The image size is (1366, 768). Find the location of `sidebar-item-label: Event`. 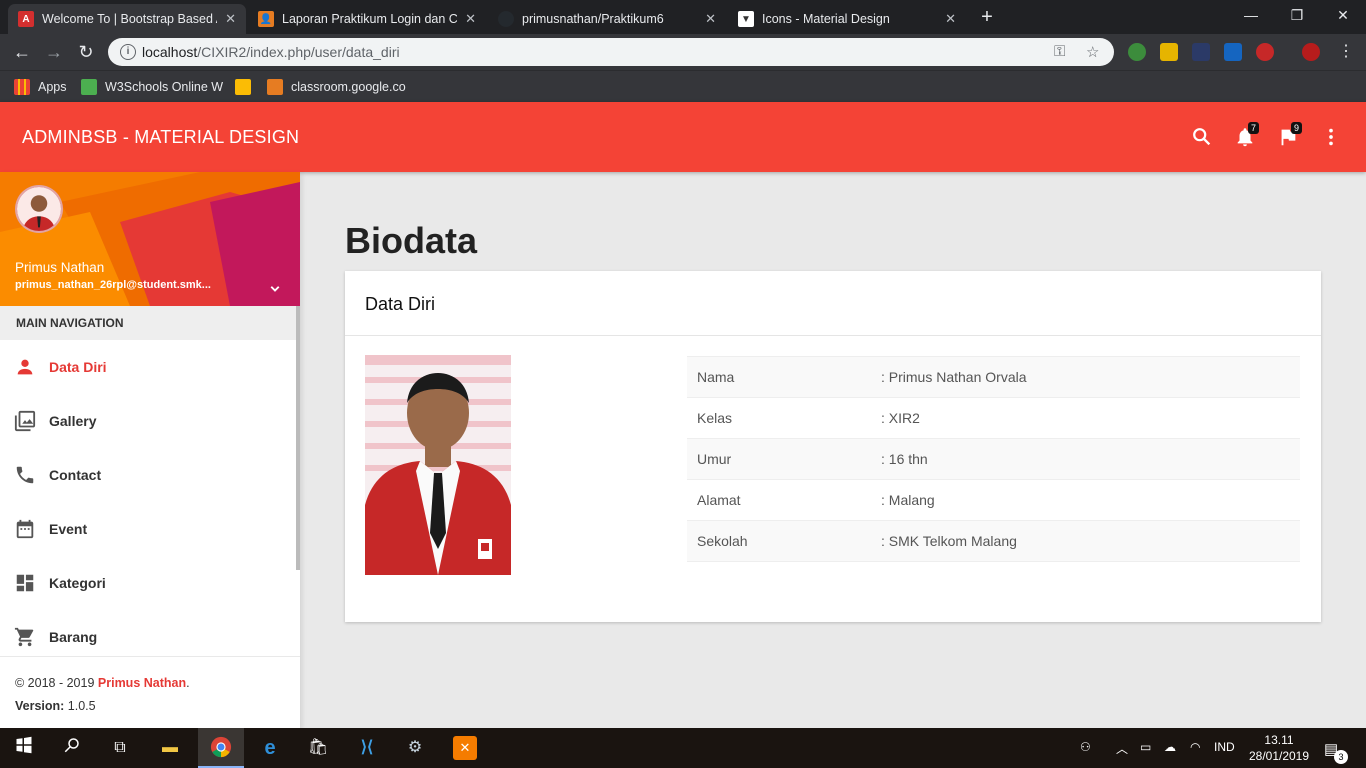

sidebar-item-label: Event is located at coordinates (68, 529).